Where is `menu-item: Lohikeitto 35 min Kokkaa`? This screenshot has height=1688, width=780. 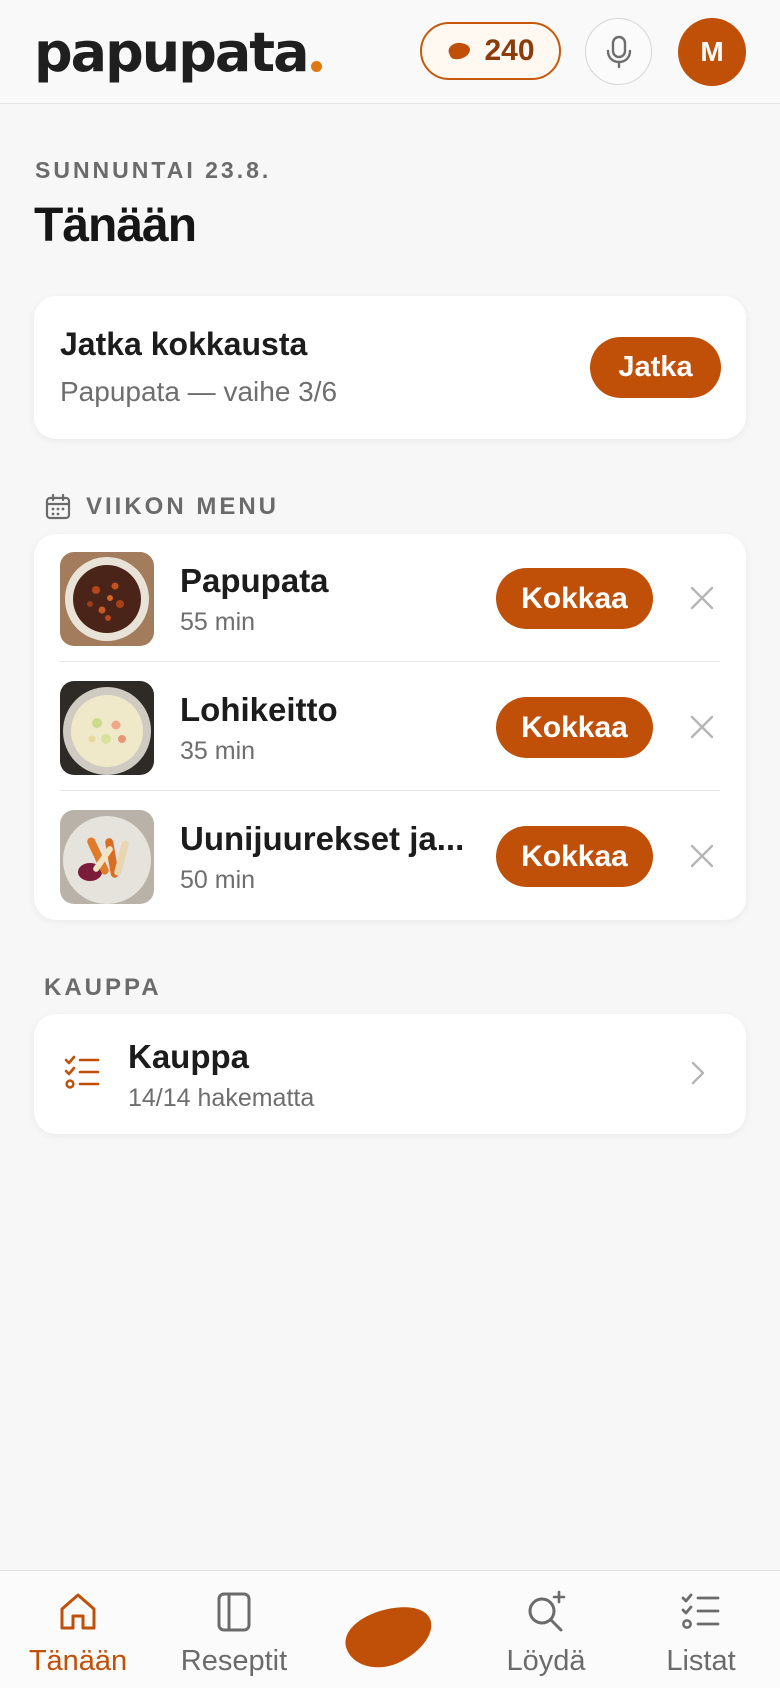 menu-item: Lohikeitto 35 min Kokkaa is located at coordinates (390, 727).